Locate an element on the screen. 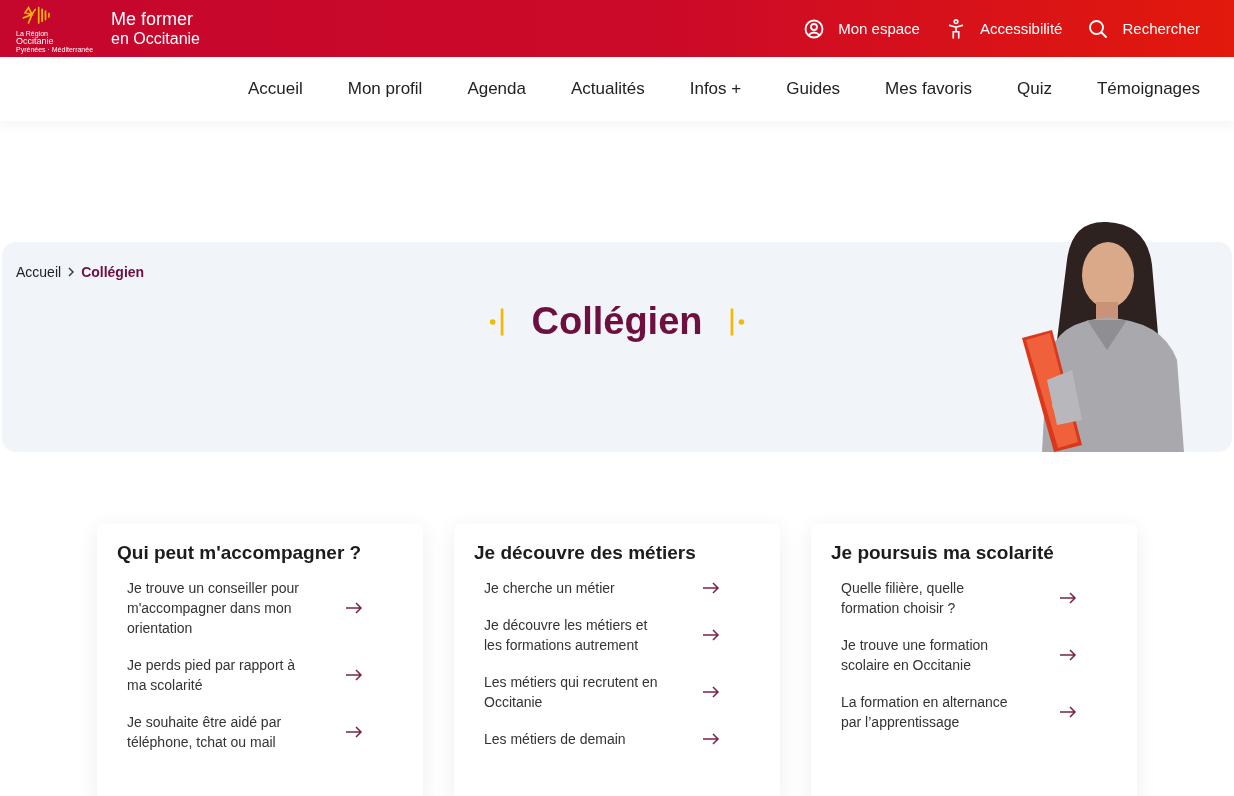  search-link: Rechercher is located at coordinates (1144, 28).